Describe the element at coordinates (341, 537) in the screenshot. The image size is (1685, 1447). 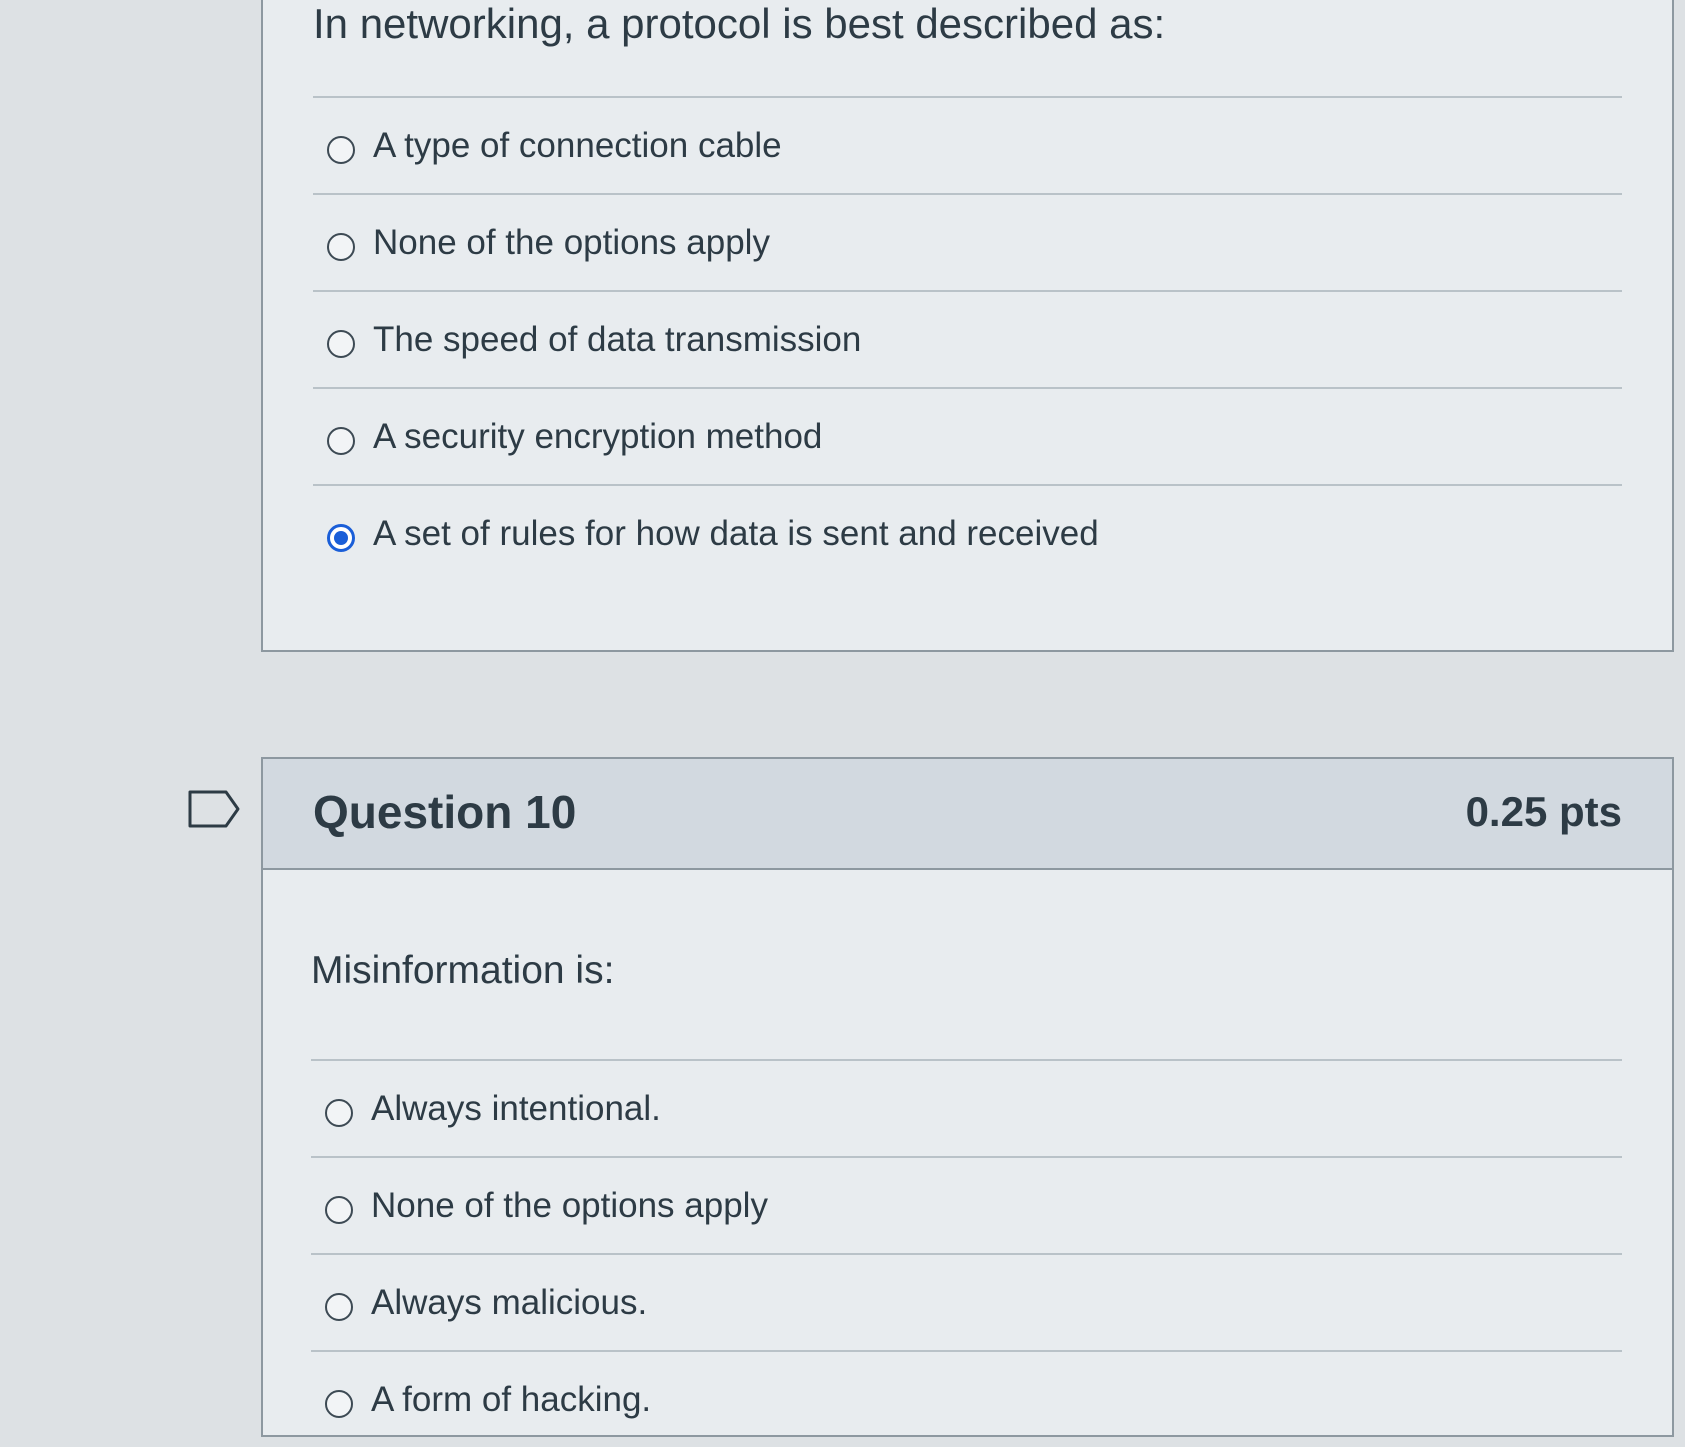
I see `radio-button-selected` at that location.